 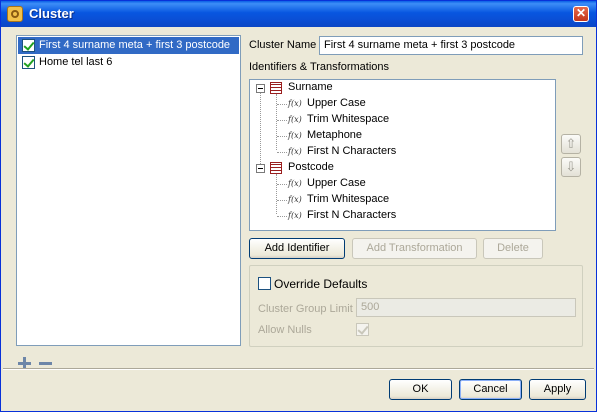 What do you see at coordinates (400, 136) in the screenshot?
I see `tree-transformation: f(x) Metaphone` at bounding box center [400, 136].